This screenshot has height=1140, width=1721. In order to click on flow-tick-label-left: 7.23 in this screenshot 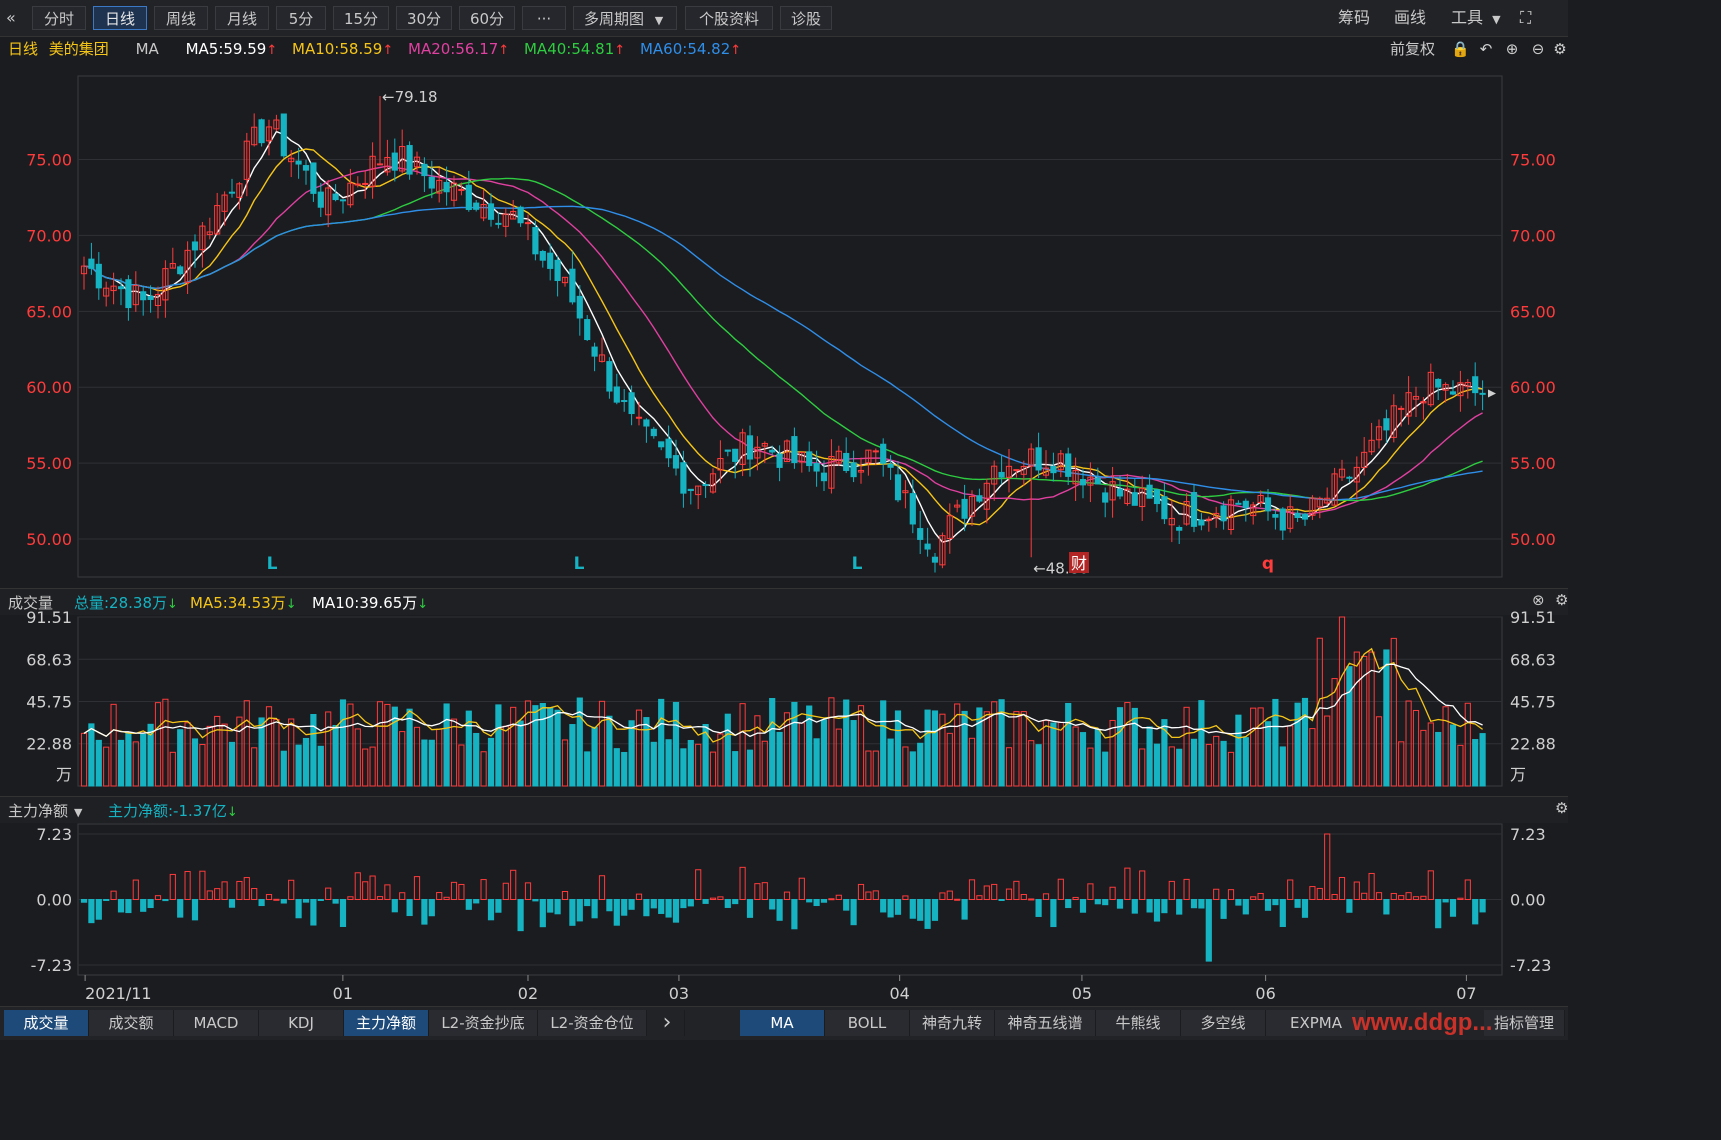, I will do `click(54, 834)`.